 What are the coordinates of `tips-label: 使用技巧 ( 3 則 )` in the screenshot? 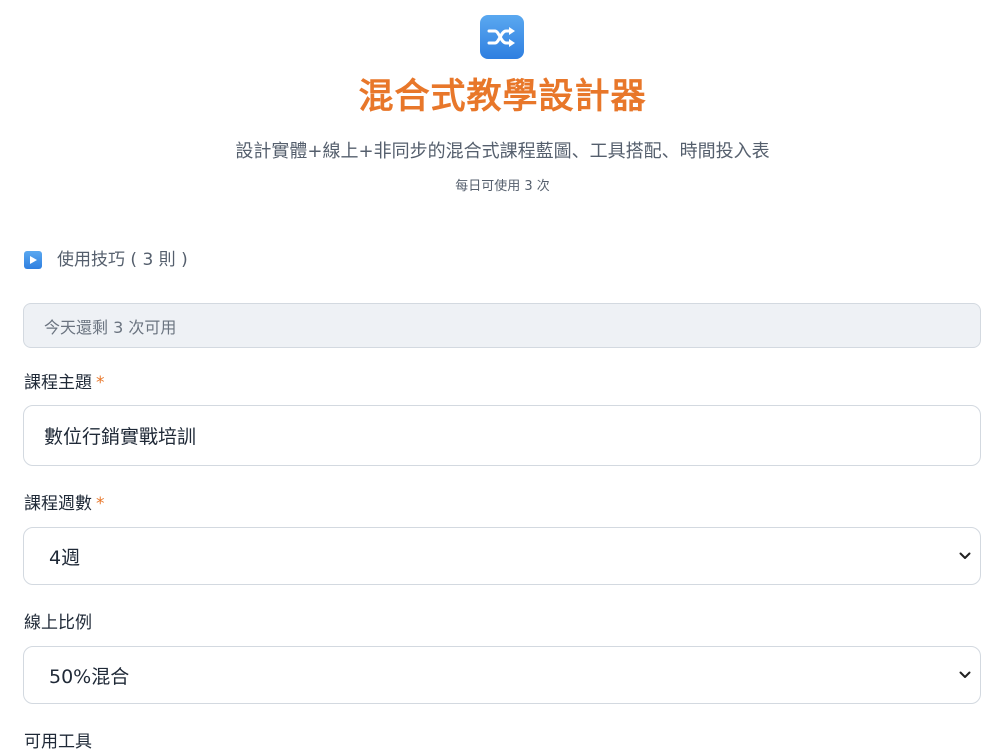 It's located at (122, 260).